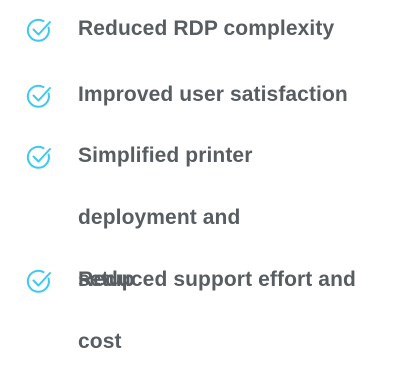 This screenshot has width=403, height=373. What do you see at coordinates (206, 28) in the screenshot?
I see `benefit-label: Reduced RDP complexity` at bounding box center [206, 28].